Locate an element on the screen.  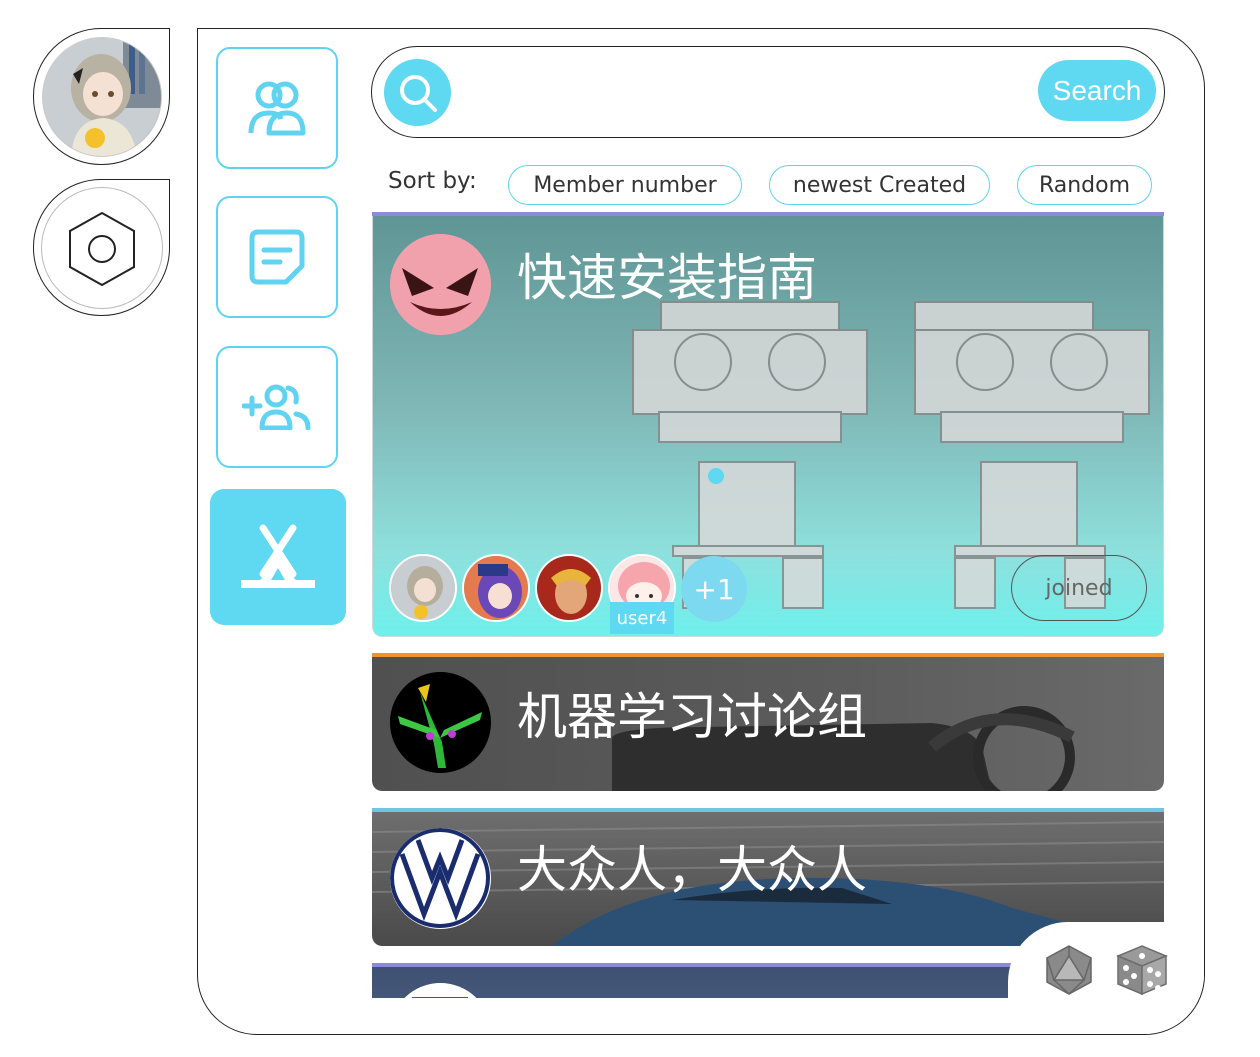
settings-hex-icon is located at coordinates (101, 248).